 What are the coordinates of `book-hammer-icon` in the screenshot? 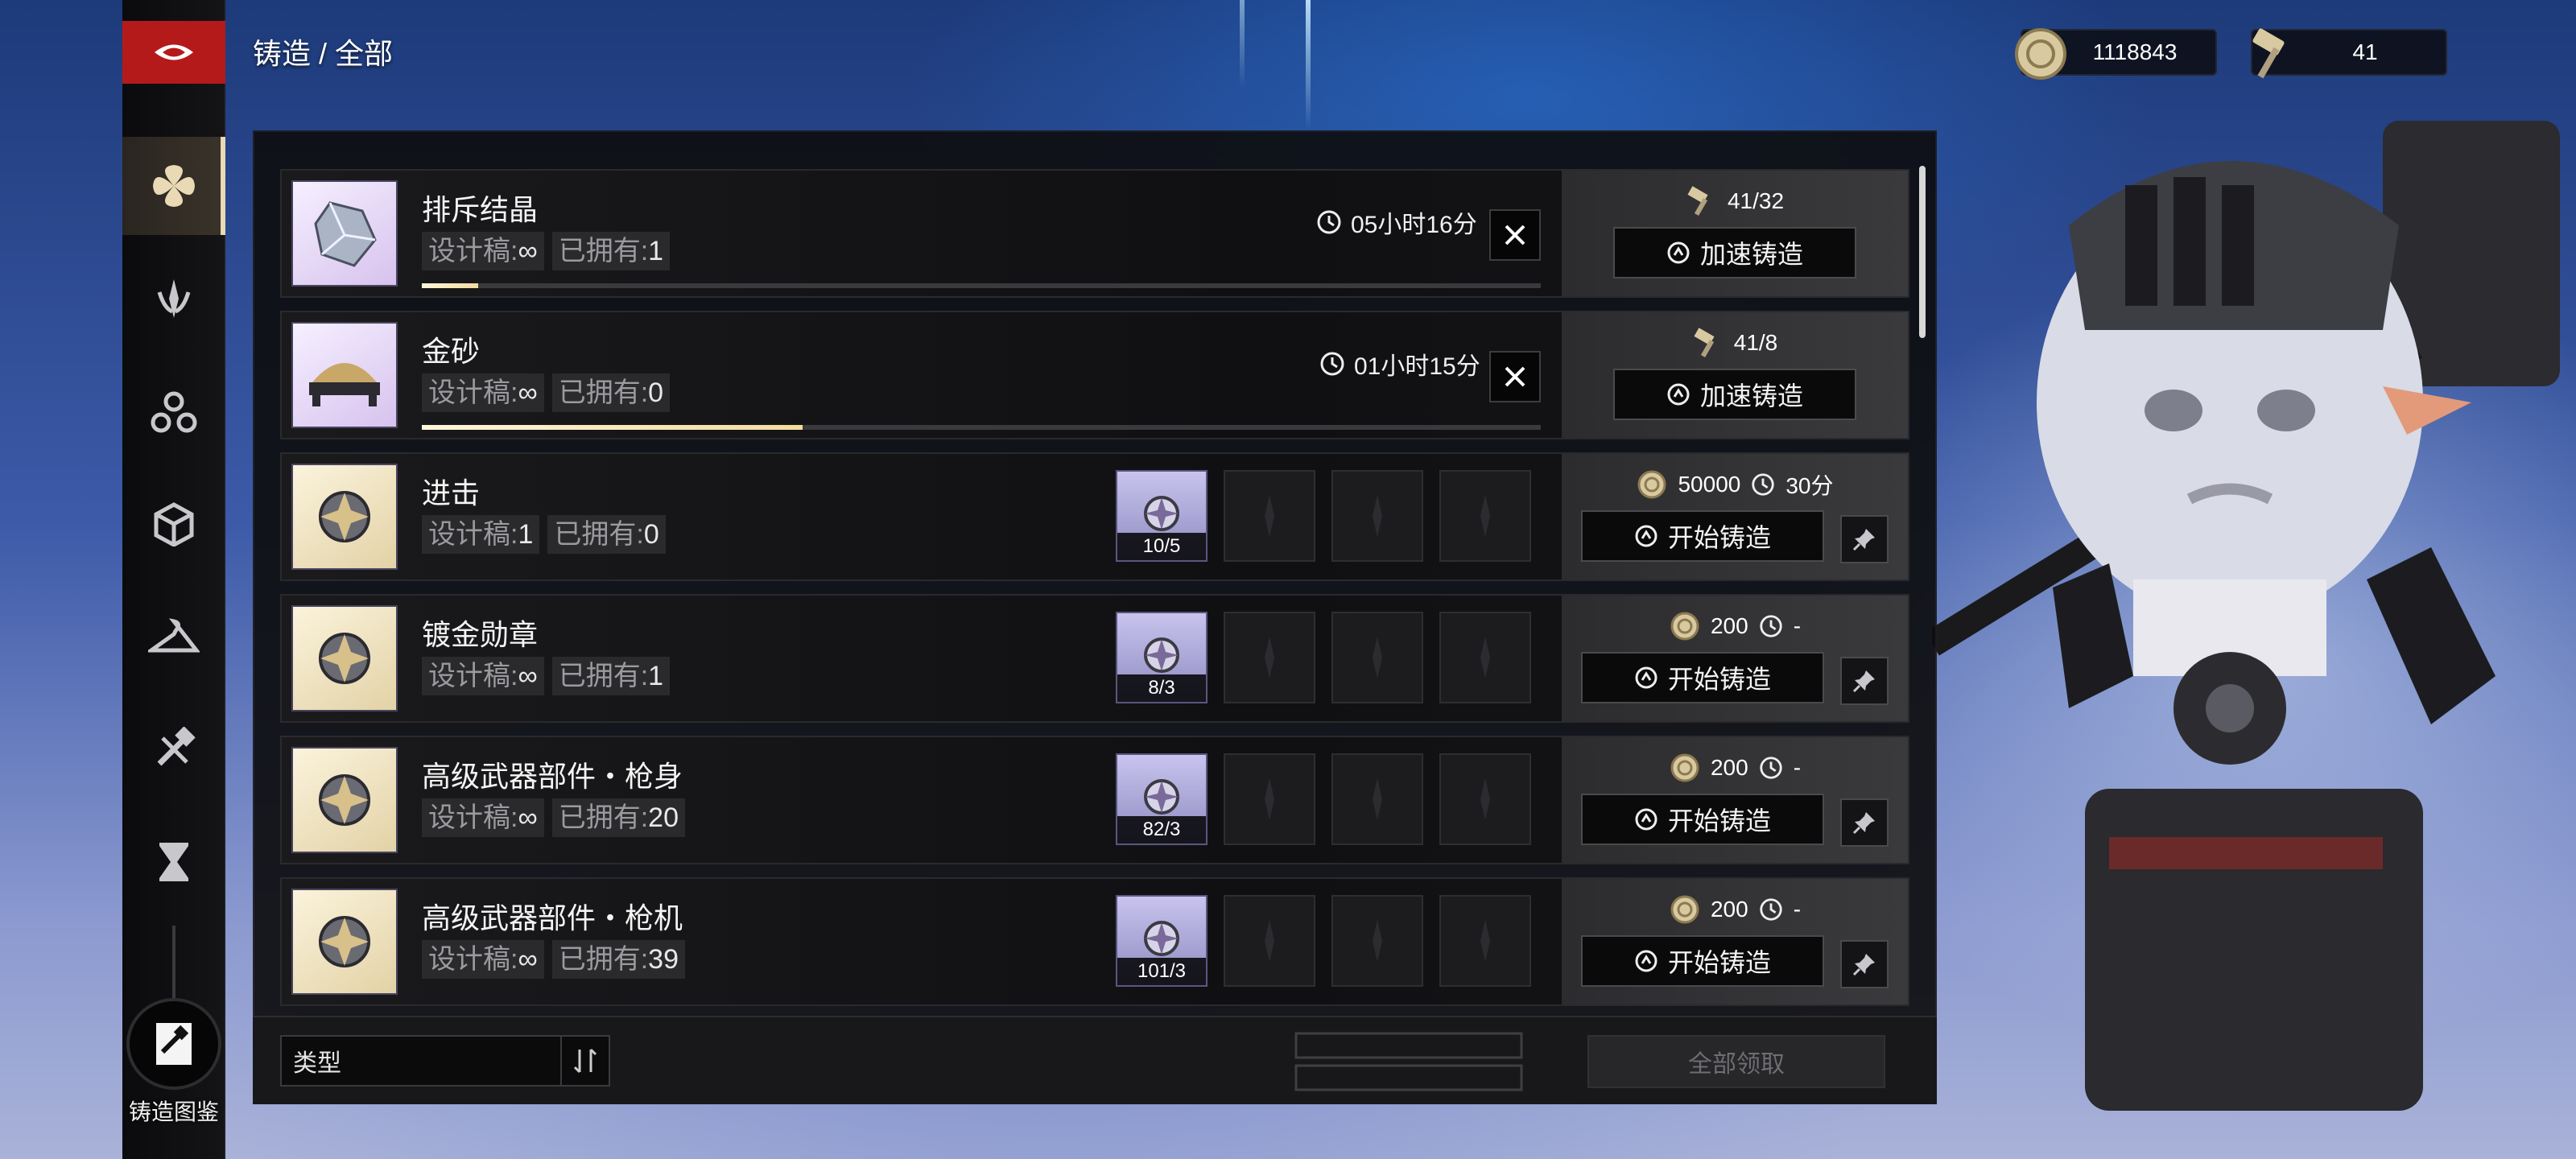 It's located at (174, 1044).